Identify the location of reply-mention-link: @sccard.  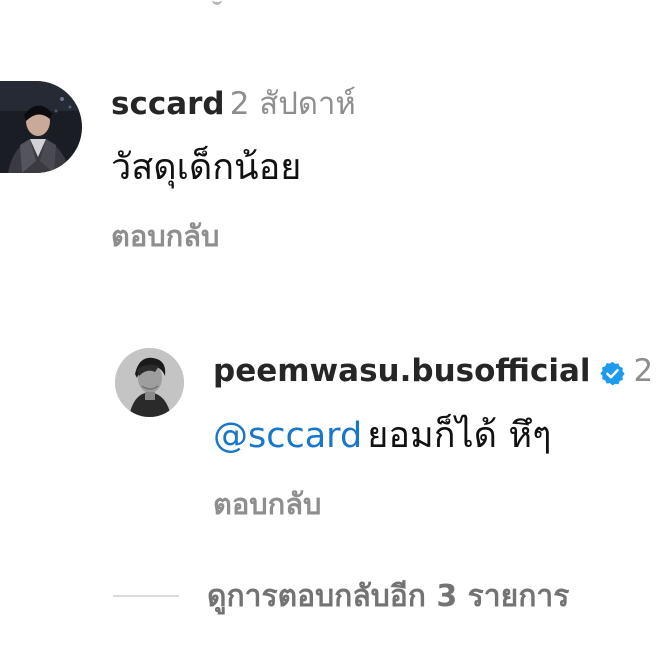
(287, 436).